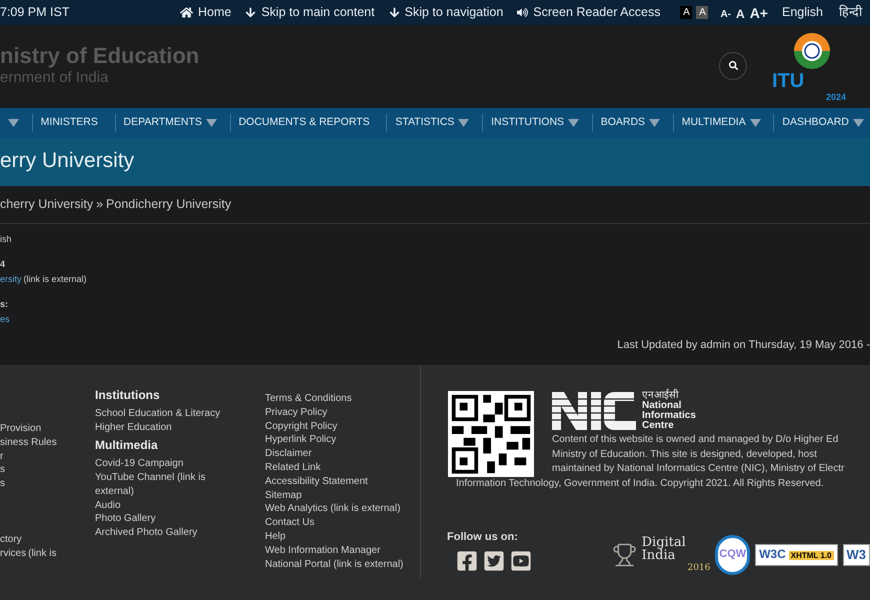 The height and width of the screenshot is (600, 870). Describe the element at coordinates (335, 565) in the screenshot. I see `footer-link: National Portal (link is external)` at that location.